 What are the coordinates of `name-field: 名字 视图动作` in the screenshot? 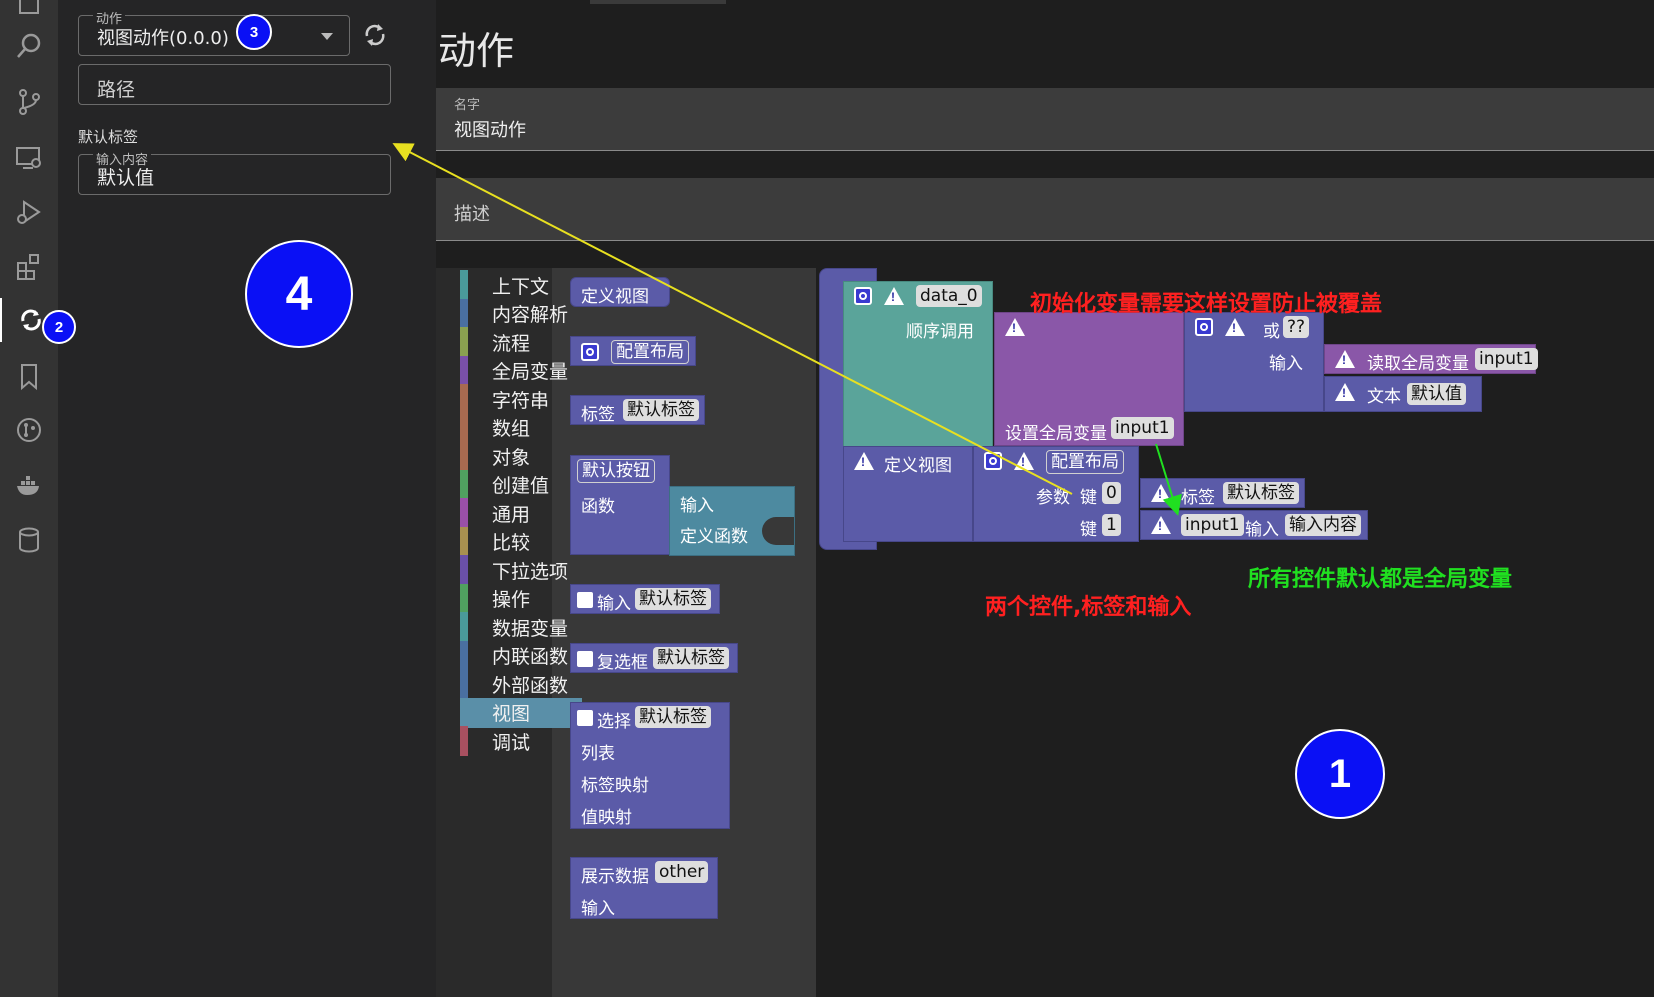 It's located at (1045, 119).